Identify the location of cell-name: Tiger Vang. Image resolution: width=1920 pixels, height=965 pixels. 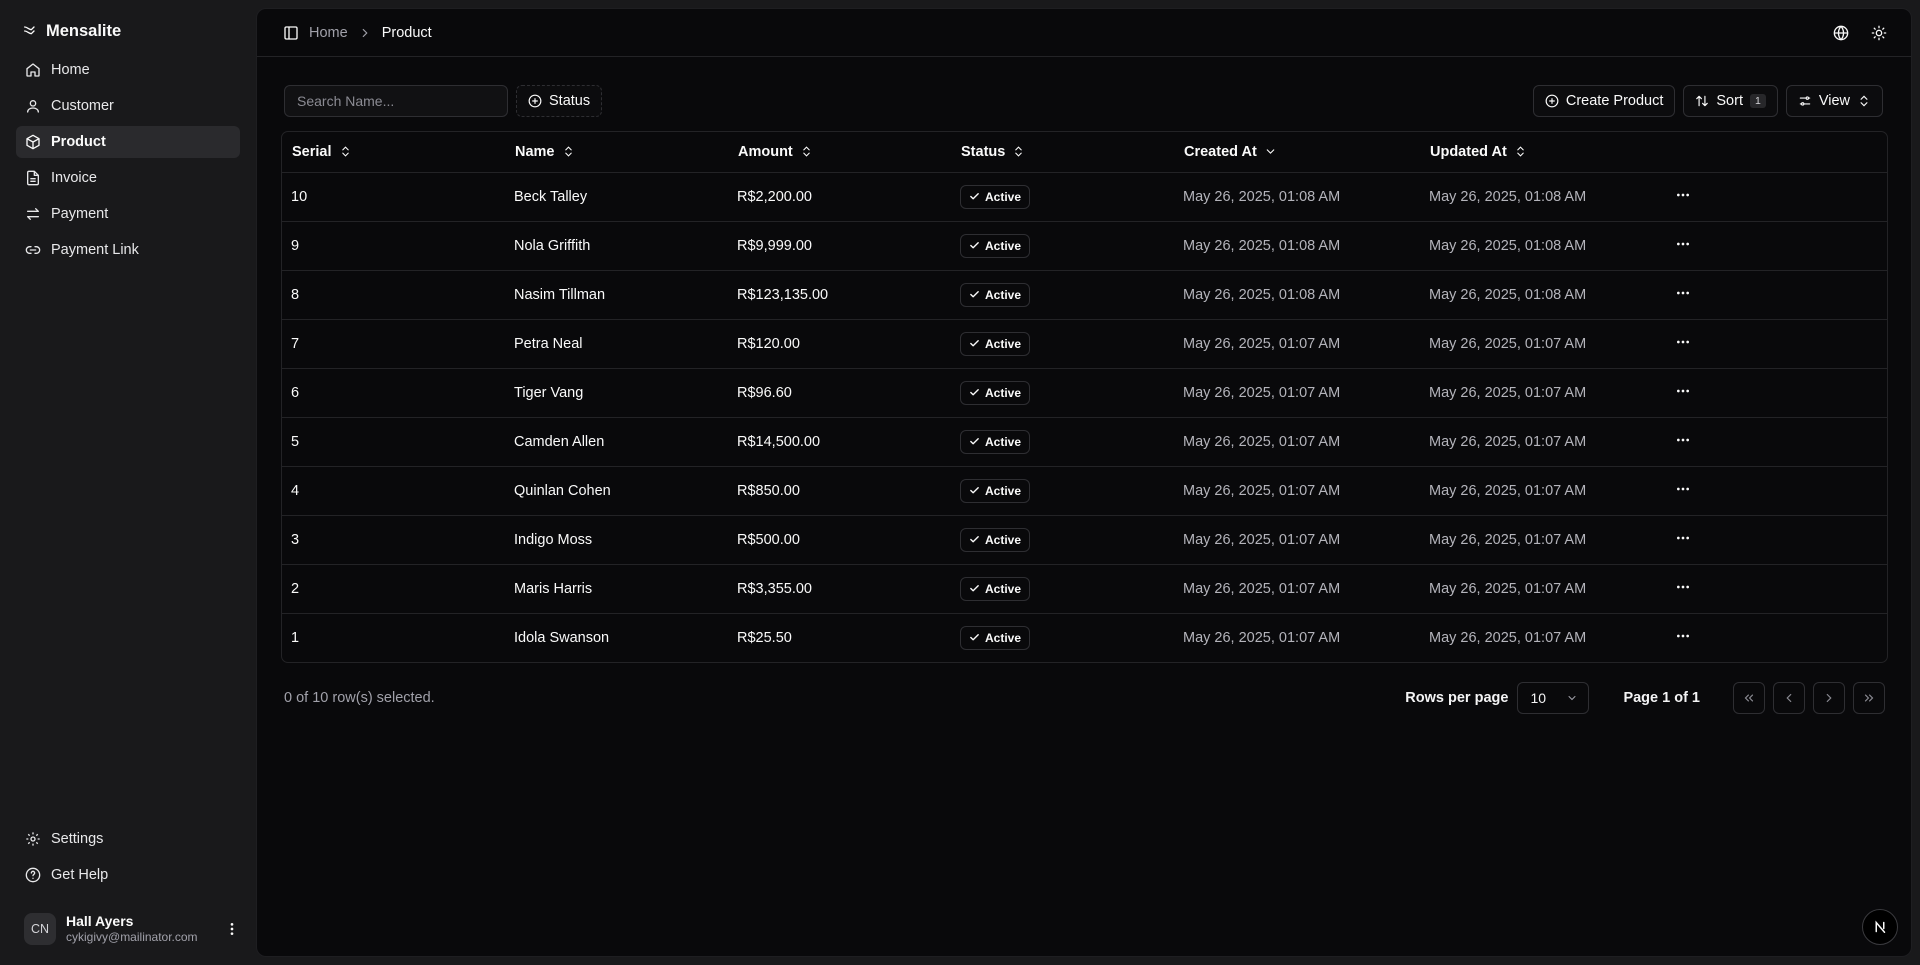
(616, 393).